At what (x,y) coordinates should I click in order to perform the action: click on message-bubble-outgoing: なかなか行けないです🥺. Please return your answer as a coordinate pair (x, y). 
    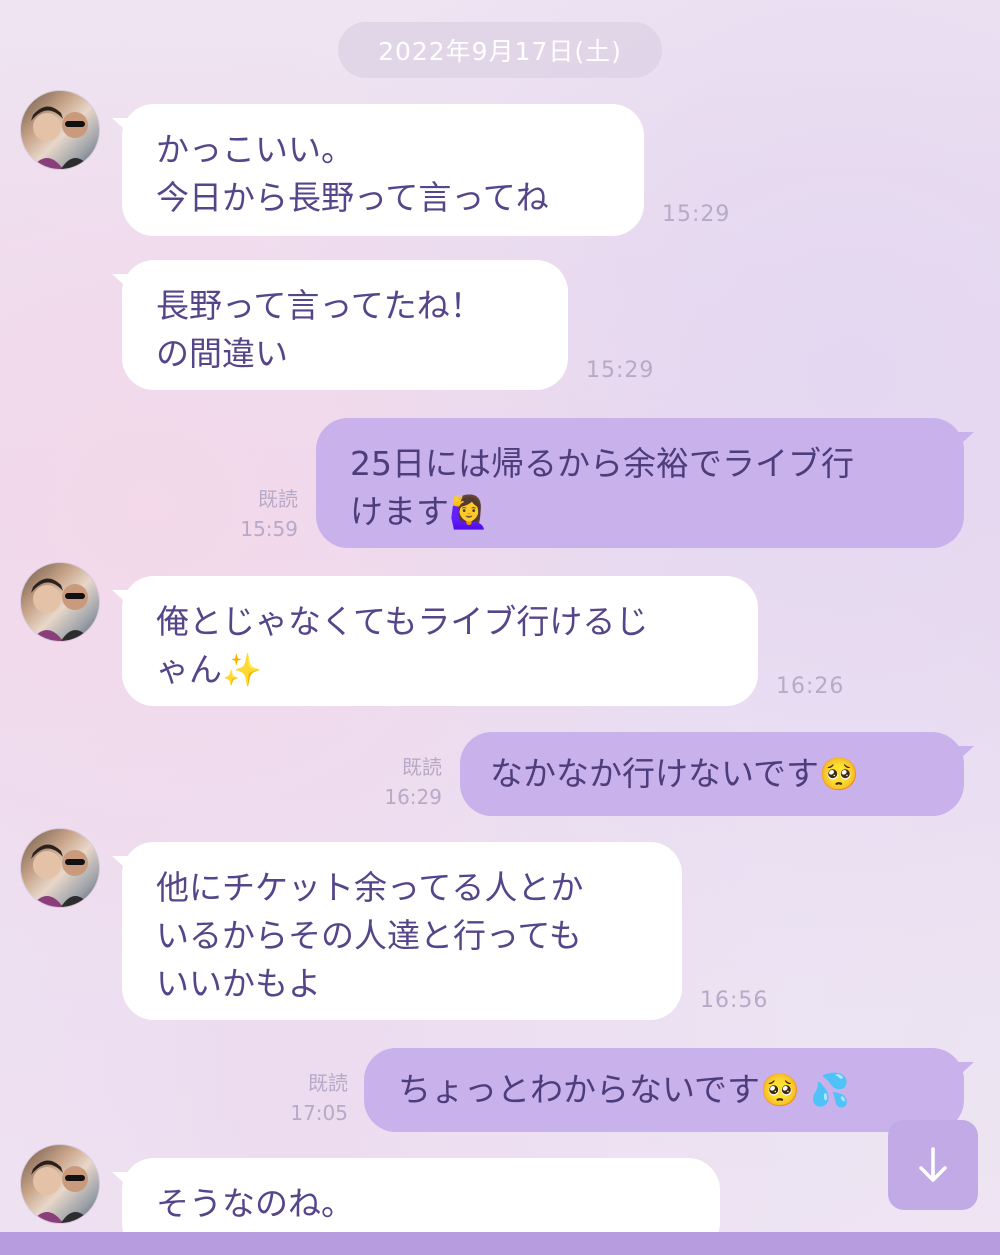
    Looking at the image, I should click on (712, 774).